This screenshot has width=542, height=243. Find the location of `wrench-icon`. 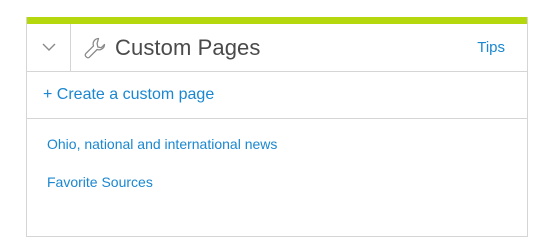

wrench-icon is located at coordinates (95, 47).